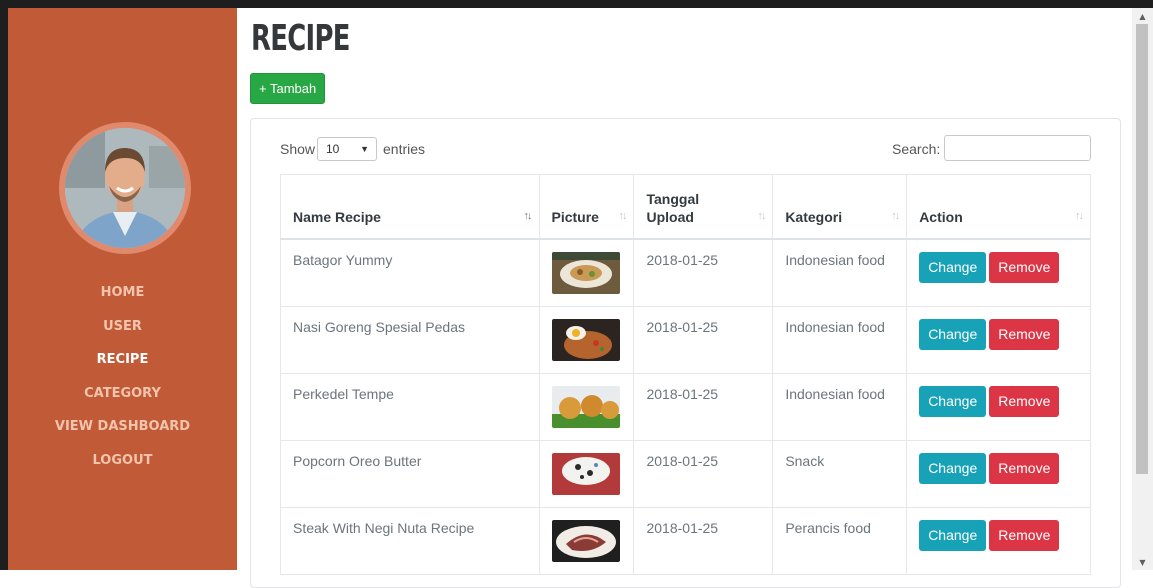 This screenshot has height=588, width=1153. I want to click on sidebar-item-recipe: RECIPE, so click(122, 360).